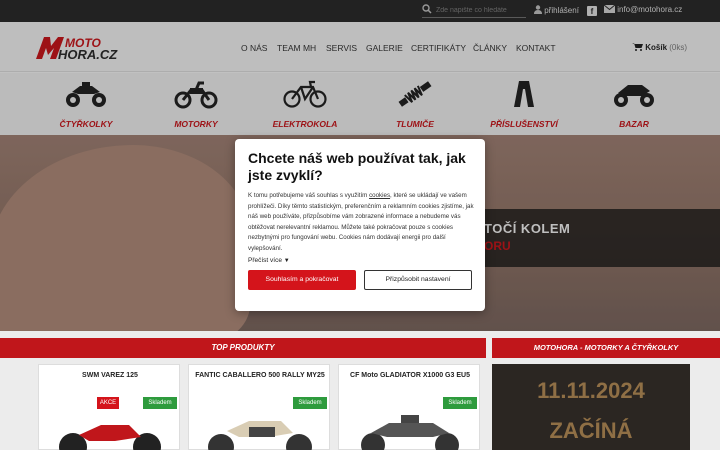 Image resolution: width=720 pixels, height=450 pixels. Describe the element at coordinates (259, 407) in the screenshot. I see `product-card: FANTIC CABALLERO 500 RALLY MY25 Skladem` at that location.